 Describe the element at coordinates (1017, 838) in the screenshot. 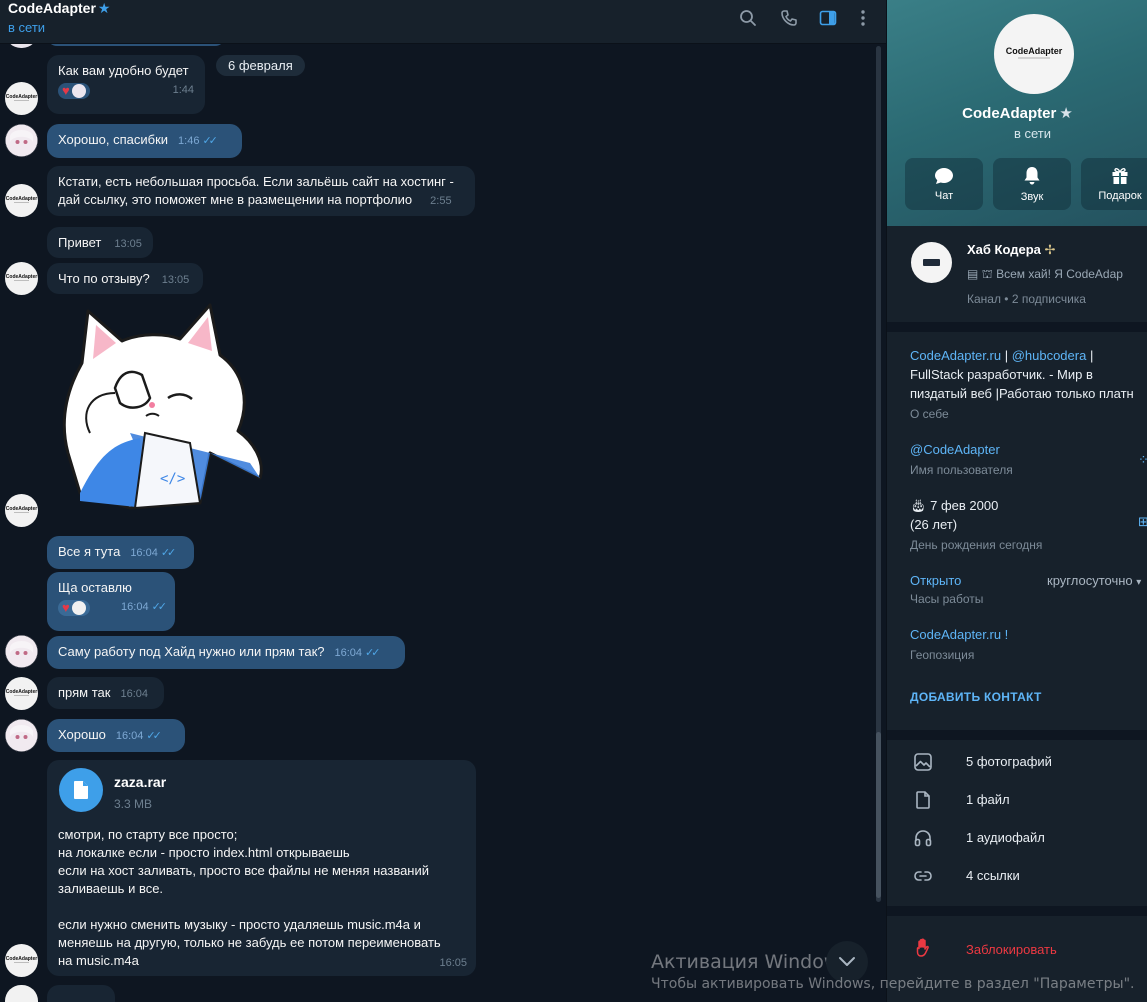

I see `media-audio-row: 1 аудиофайл` at that location.